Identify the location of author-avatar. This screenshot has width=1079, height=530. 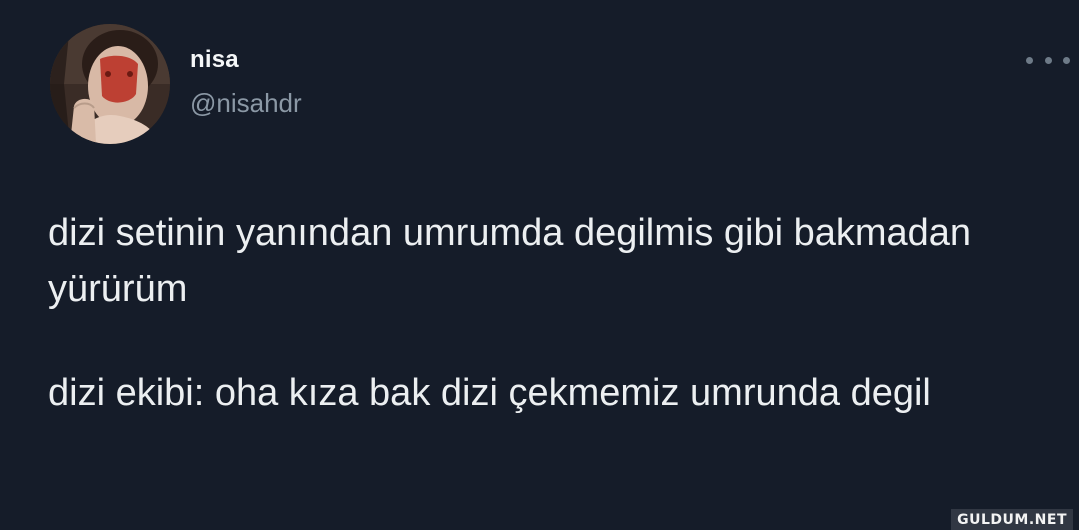
(110, 84).